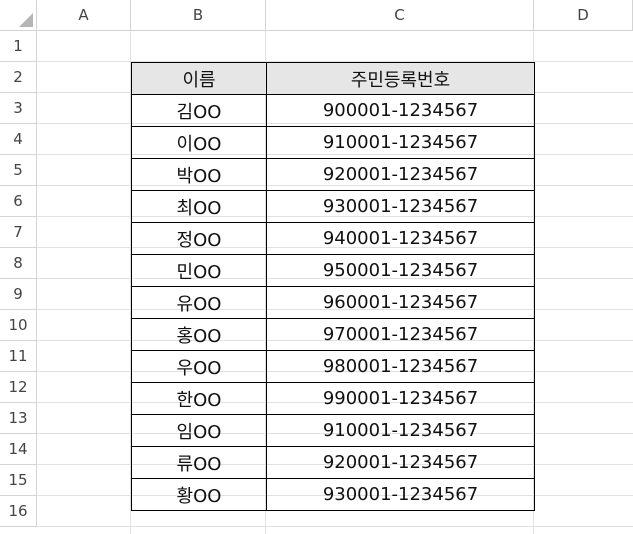 Image resolution: width=633 pixels, height=534 pixels. What do you see at coordinates (18, 15) in the screenshot?
I see `select-all-corner` at bounding box center [18, 15].